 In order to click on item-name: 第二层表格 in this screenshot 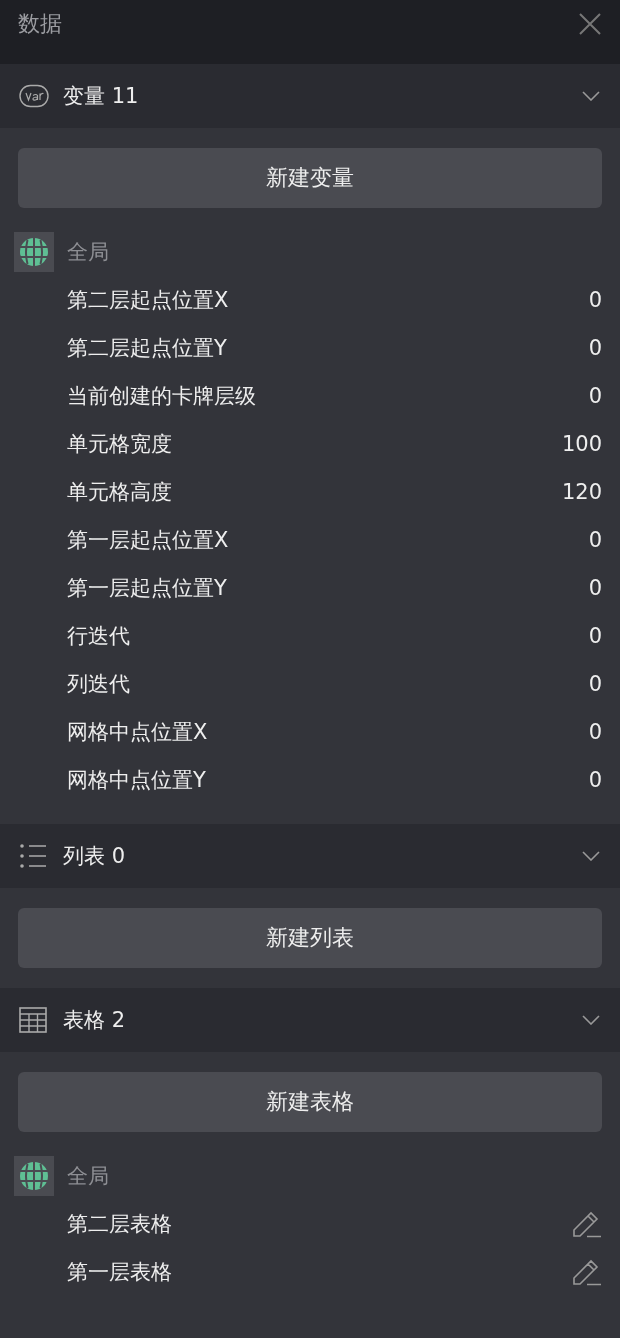, I will do `click(119, 1224)`.